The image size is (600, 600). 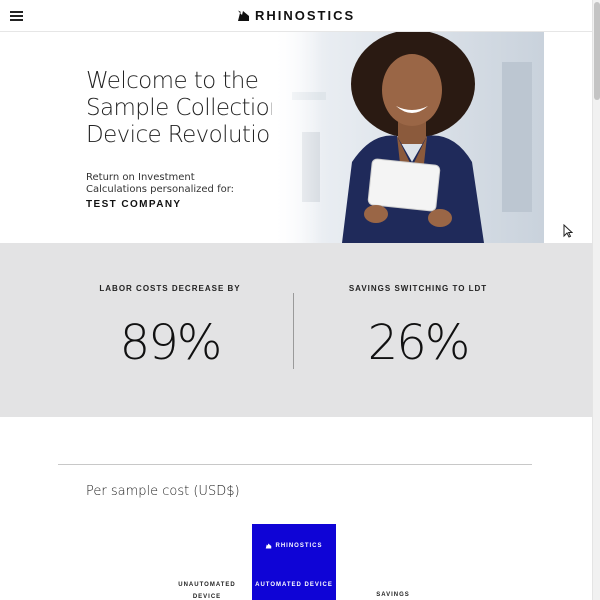 I want to click on brand-logo: RHINOSTICS, so click(x=296, y=15).